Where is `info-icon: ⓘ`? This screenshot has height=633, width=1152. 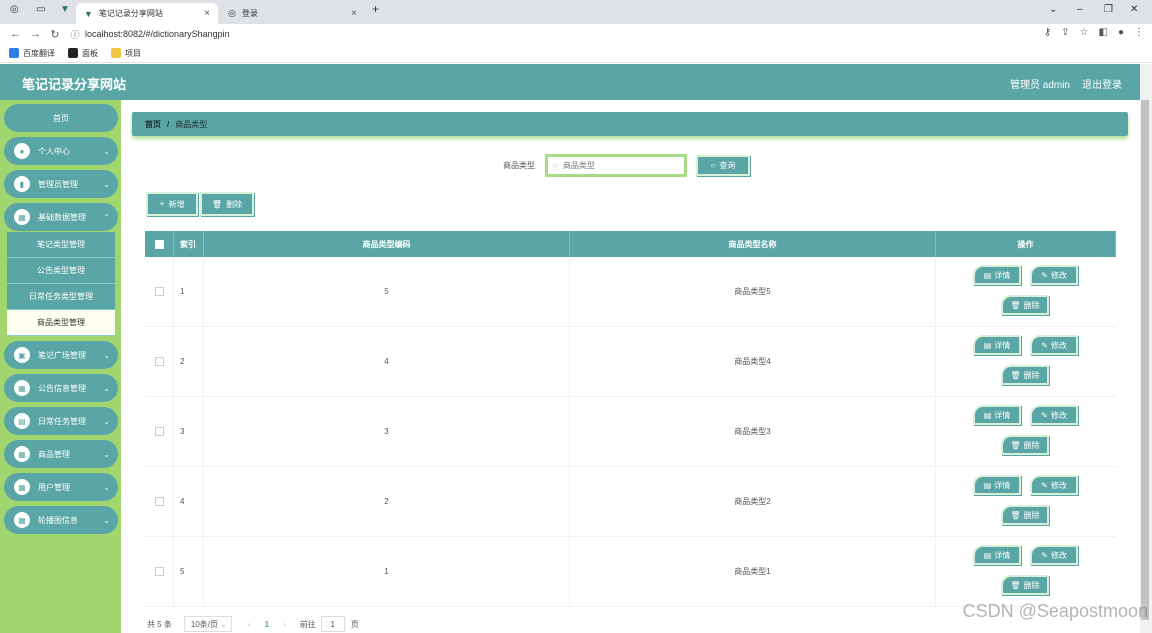
info-icon: ⓘ is located at coordinates (75, 34).